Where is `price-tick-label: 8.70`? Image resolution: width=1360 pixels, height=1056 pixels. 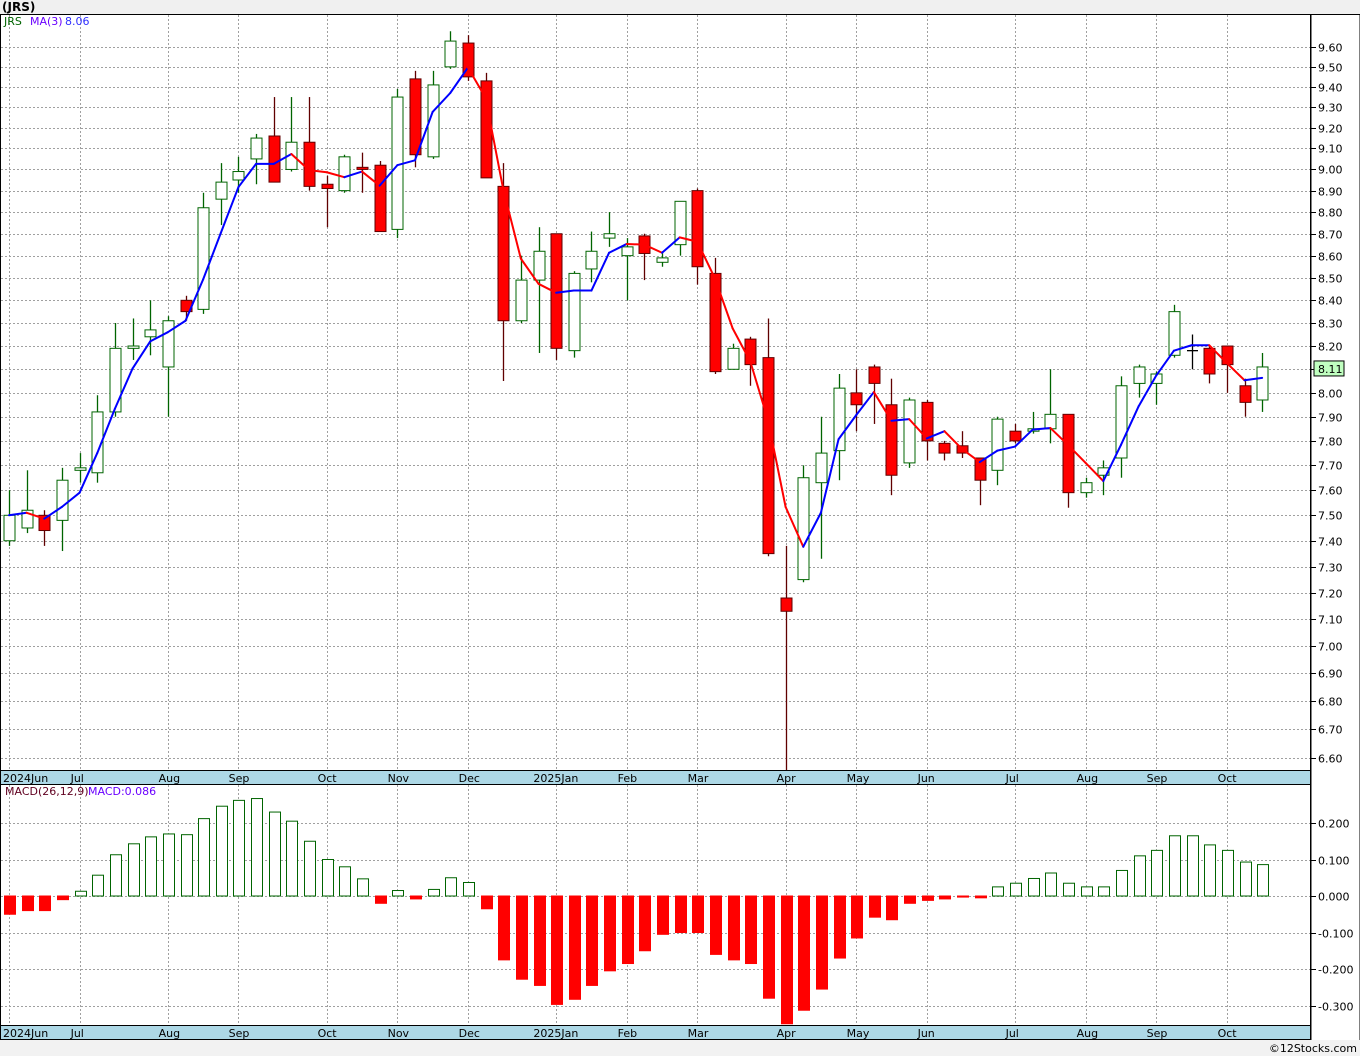
price-tick-label: 8.70 is located at coordinates (1330, 235).